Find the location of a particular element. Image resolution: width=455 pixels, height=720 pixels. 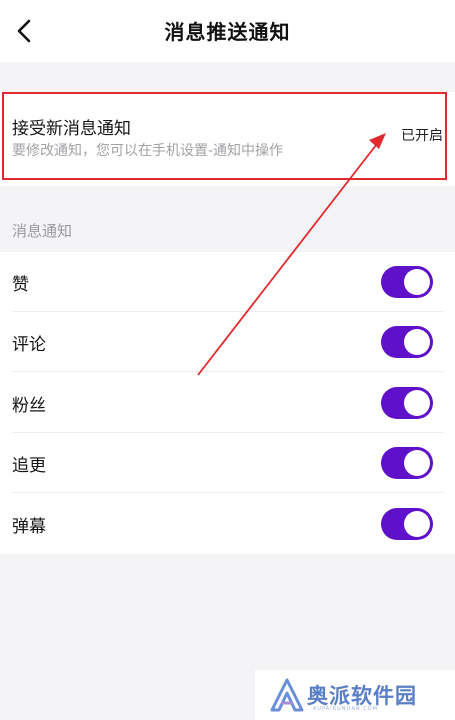

toggle-label: 弹幕 is located at coordinates (29, 527).